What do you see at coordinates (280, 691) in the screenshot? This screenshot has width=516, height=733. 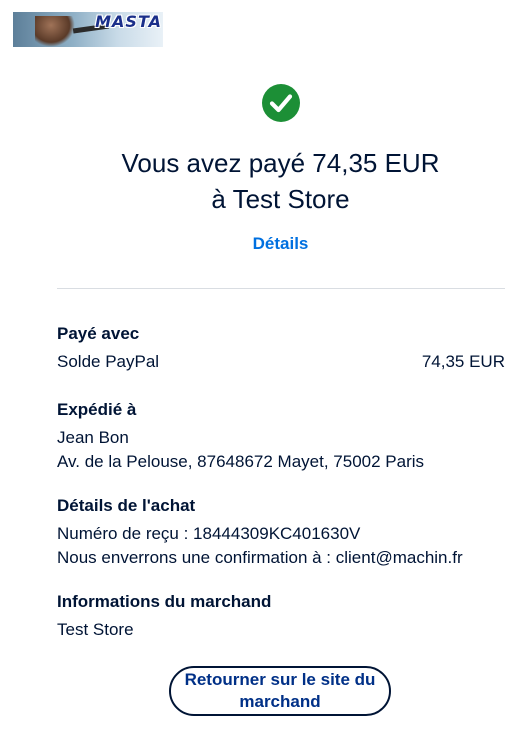 I see `return-to-merchant-button: Retourner sur le site du marchand` at bounding box center [280, 691].